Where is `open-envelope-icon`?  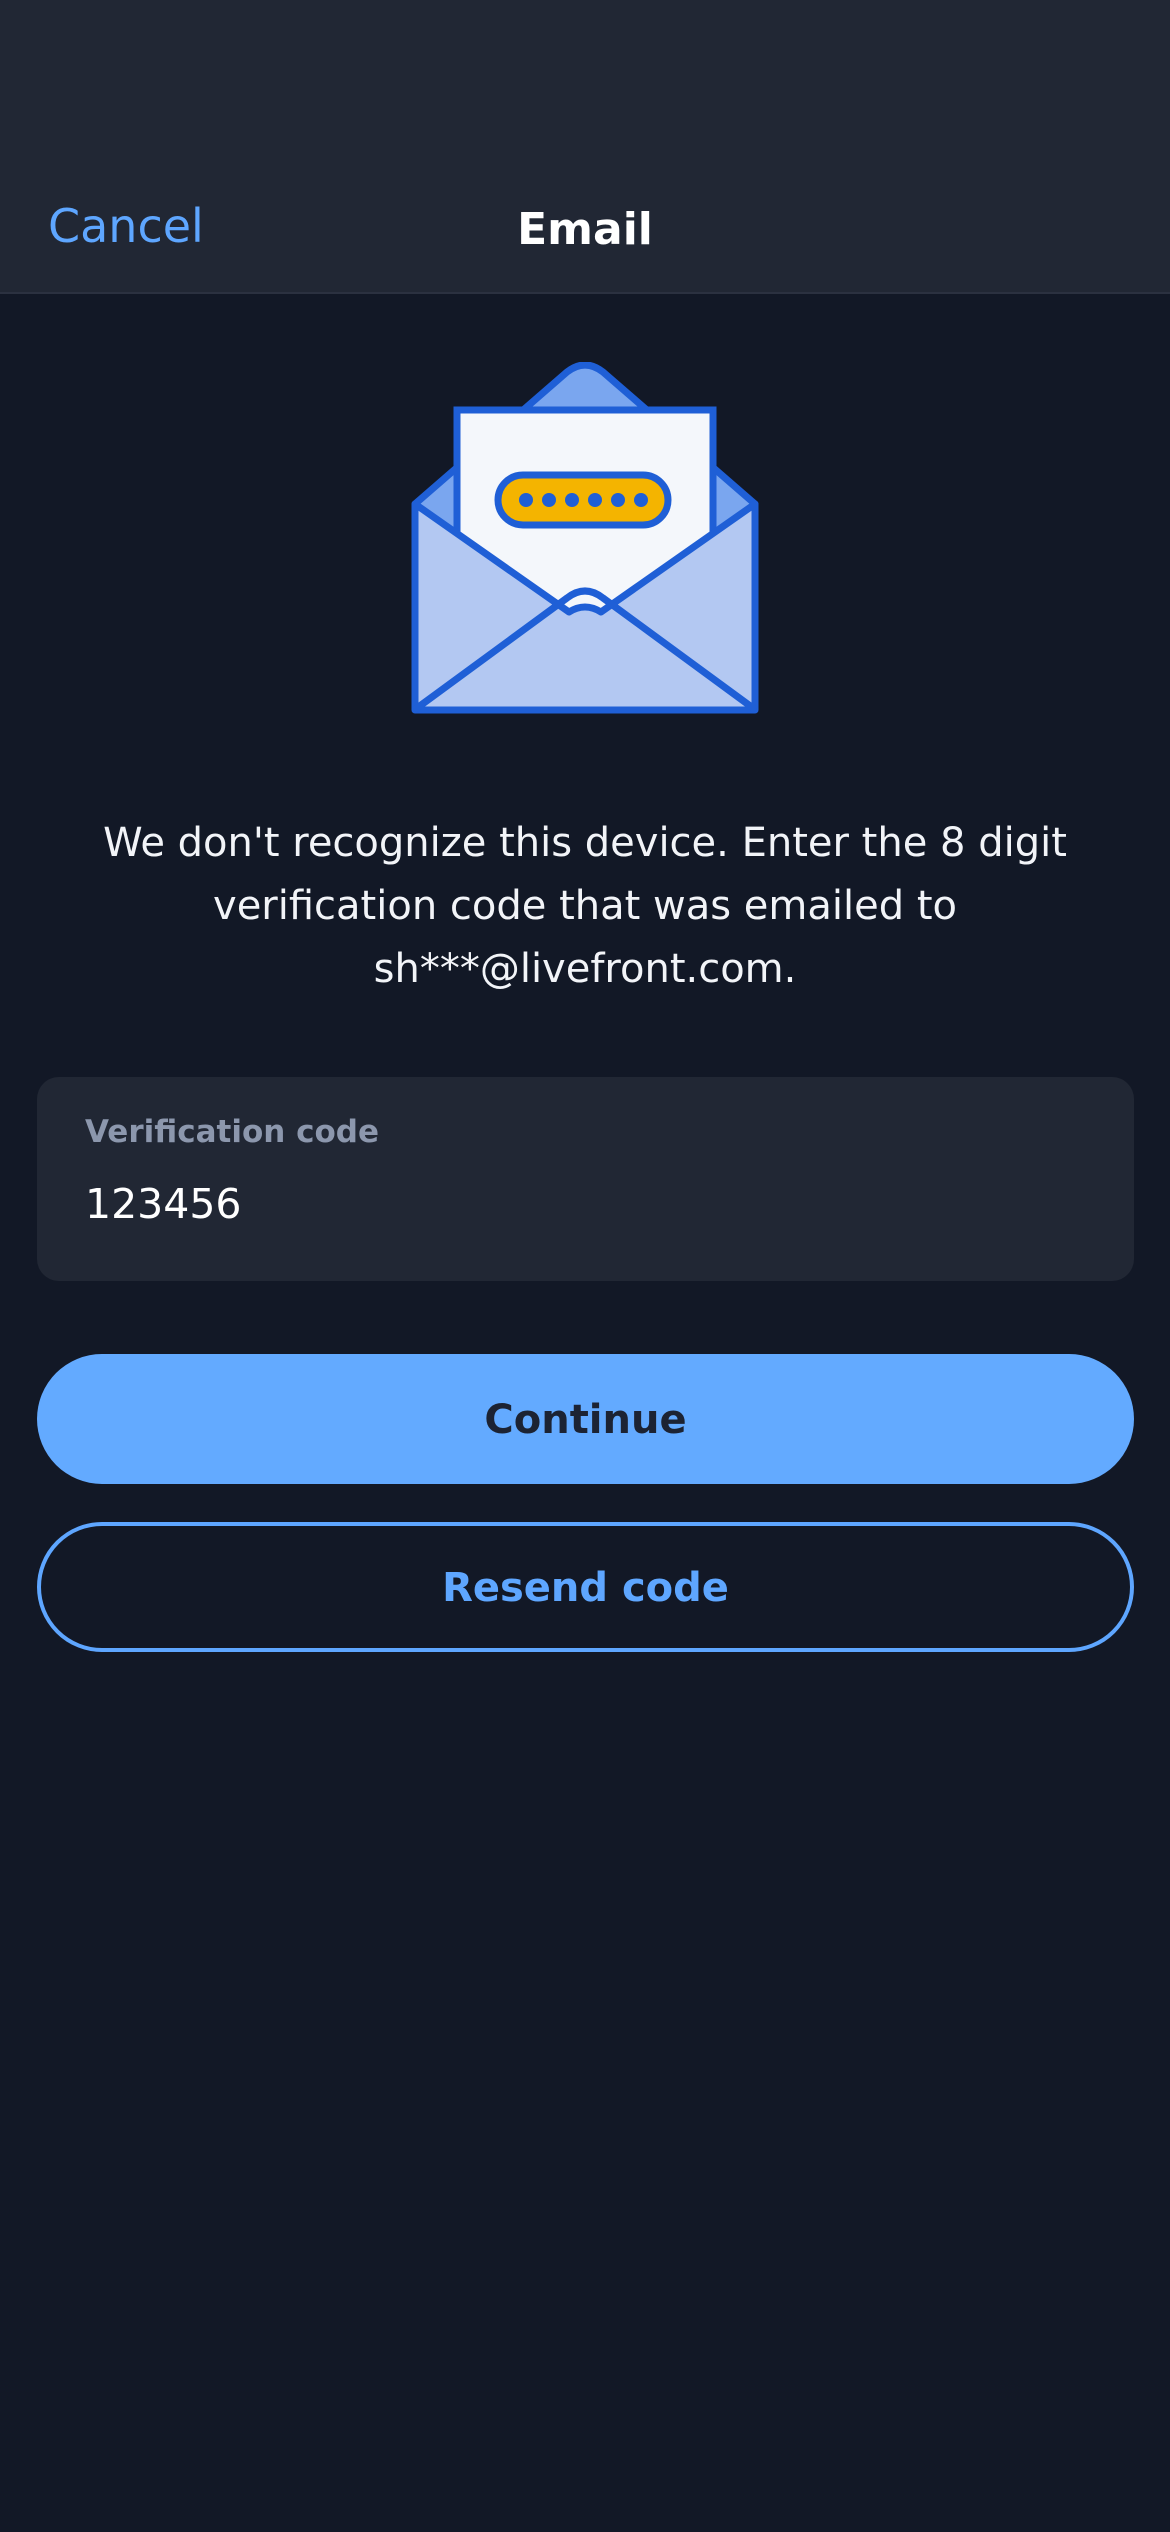
open-envelope-icon is located at coordinates (585, 544).